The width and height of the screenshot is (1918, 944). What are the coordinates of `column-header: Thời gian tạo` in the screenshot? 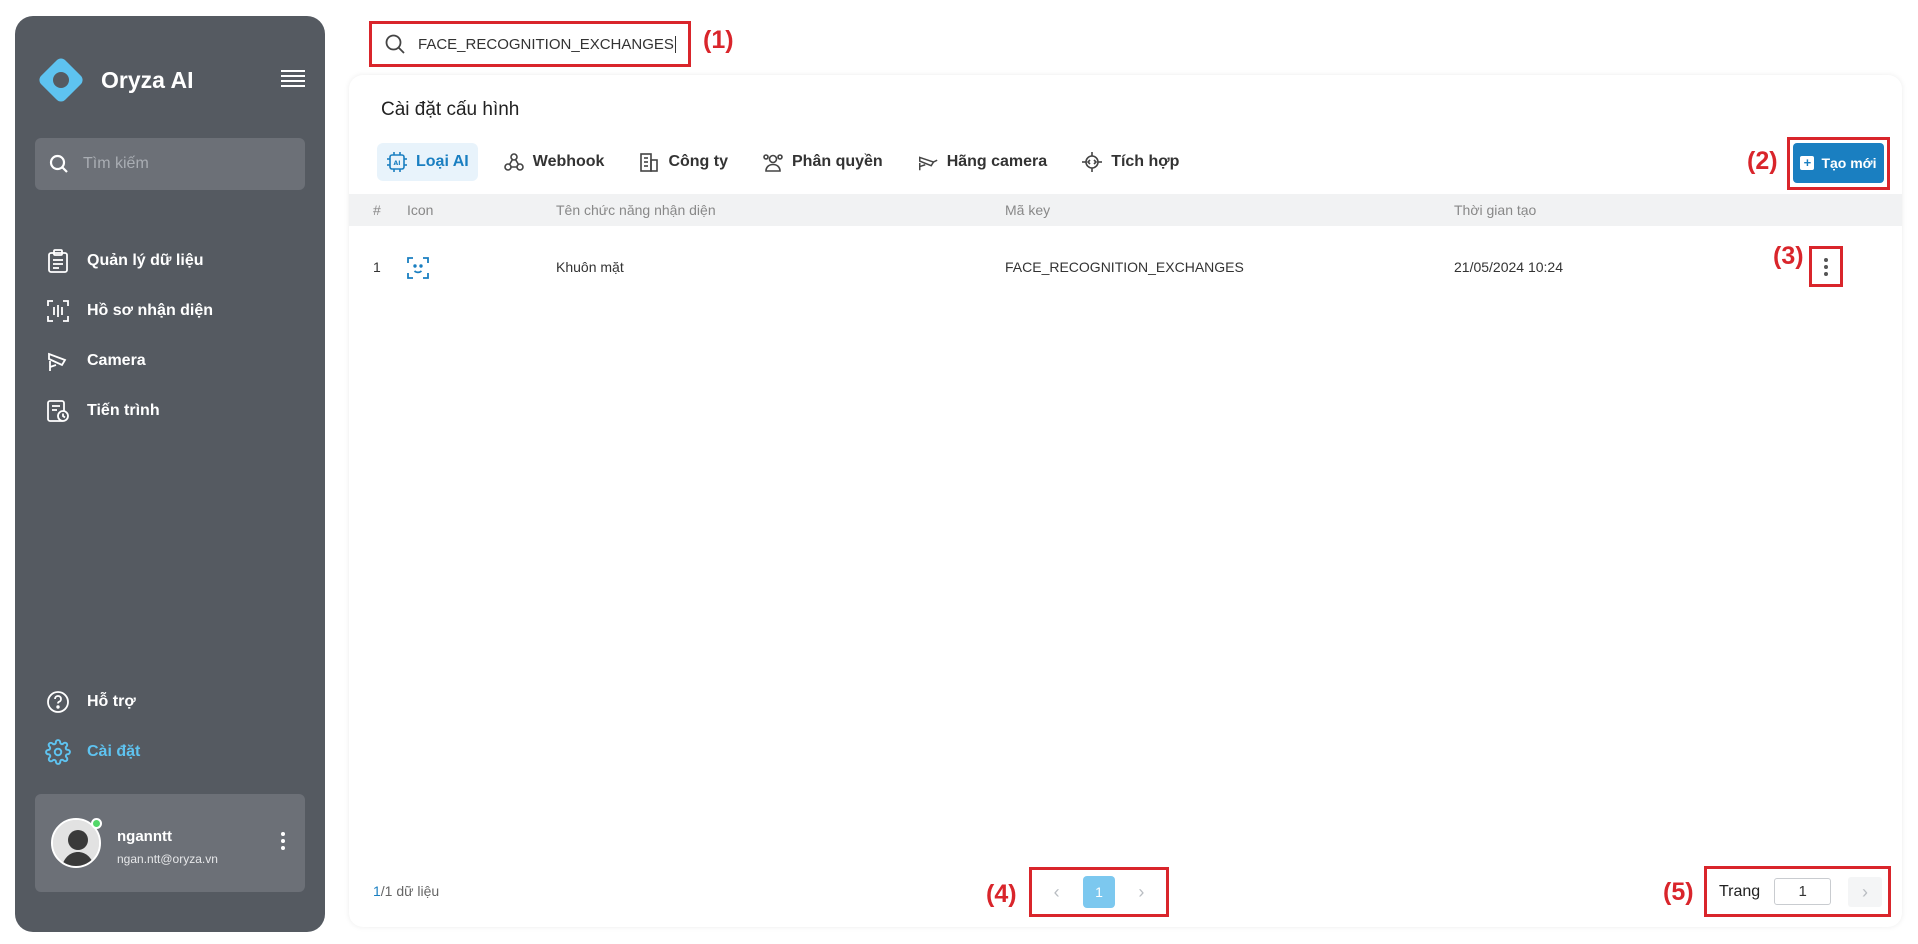 It's located at (1495, 210).